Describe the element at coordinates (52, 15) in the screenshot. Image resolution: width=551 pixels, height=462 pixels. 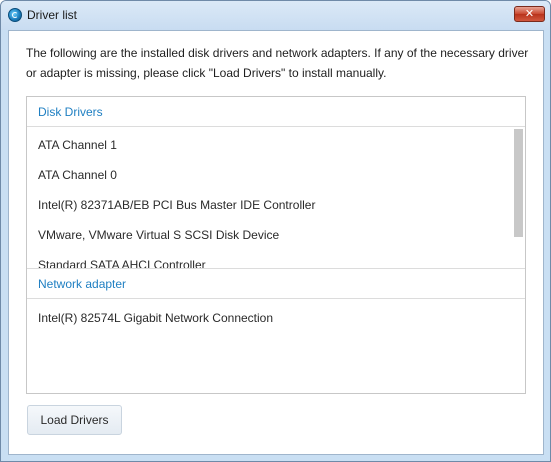
I see `window-title: Driver list` at that location.